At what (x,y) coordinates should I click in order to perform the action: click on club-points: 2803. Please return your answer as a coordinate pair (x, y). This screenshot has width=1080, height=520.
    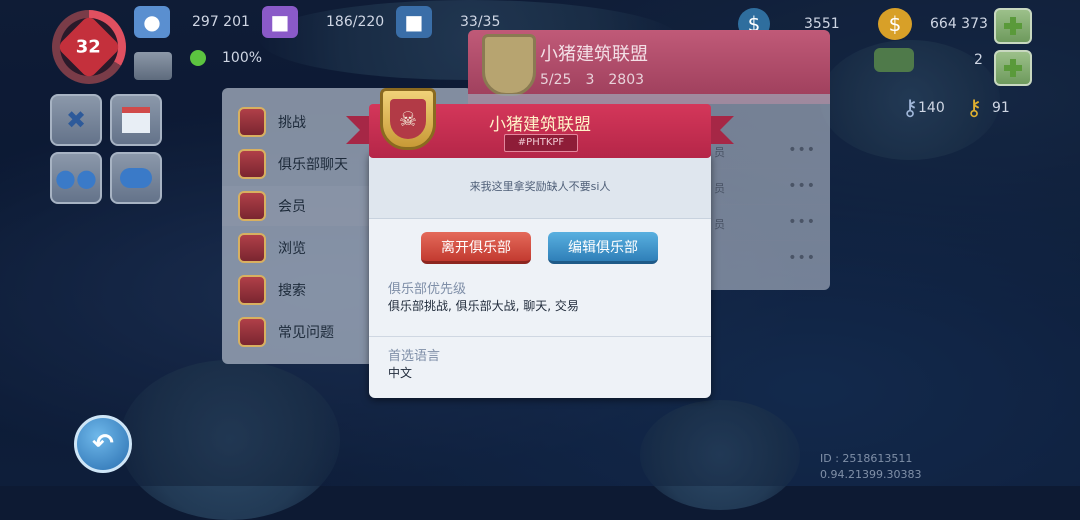
    Looking at the image, I should click on (626, 80).